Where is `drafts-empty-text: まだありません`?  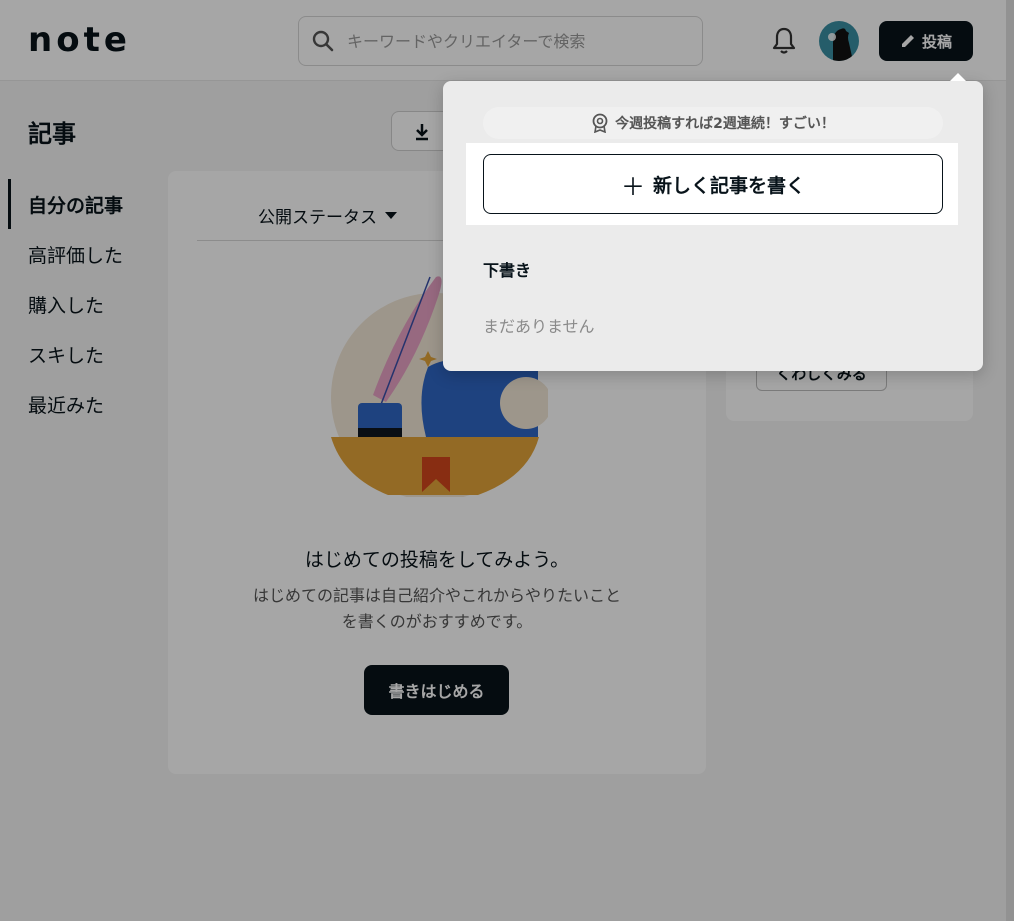
drafts-empty-text: まだありません is located at coordinates (539, 326).